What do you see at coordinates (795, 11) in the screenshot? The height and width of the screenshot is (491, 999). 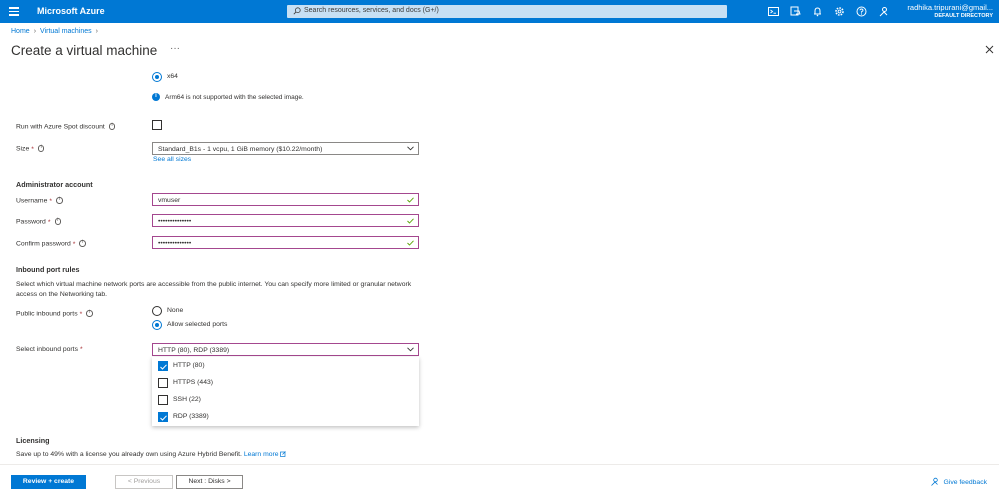 I see `directory-filter-icon` at bounding box center [795, 11].